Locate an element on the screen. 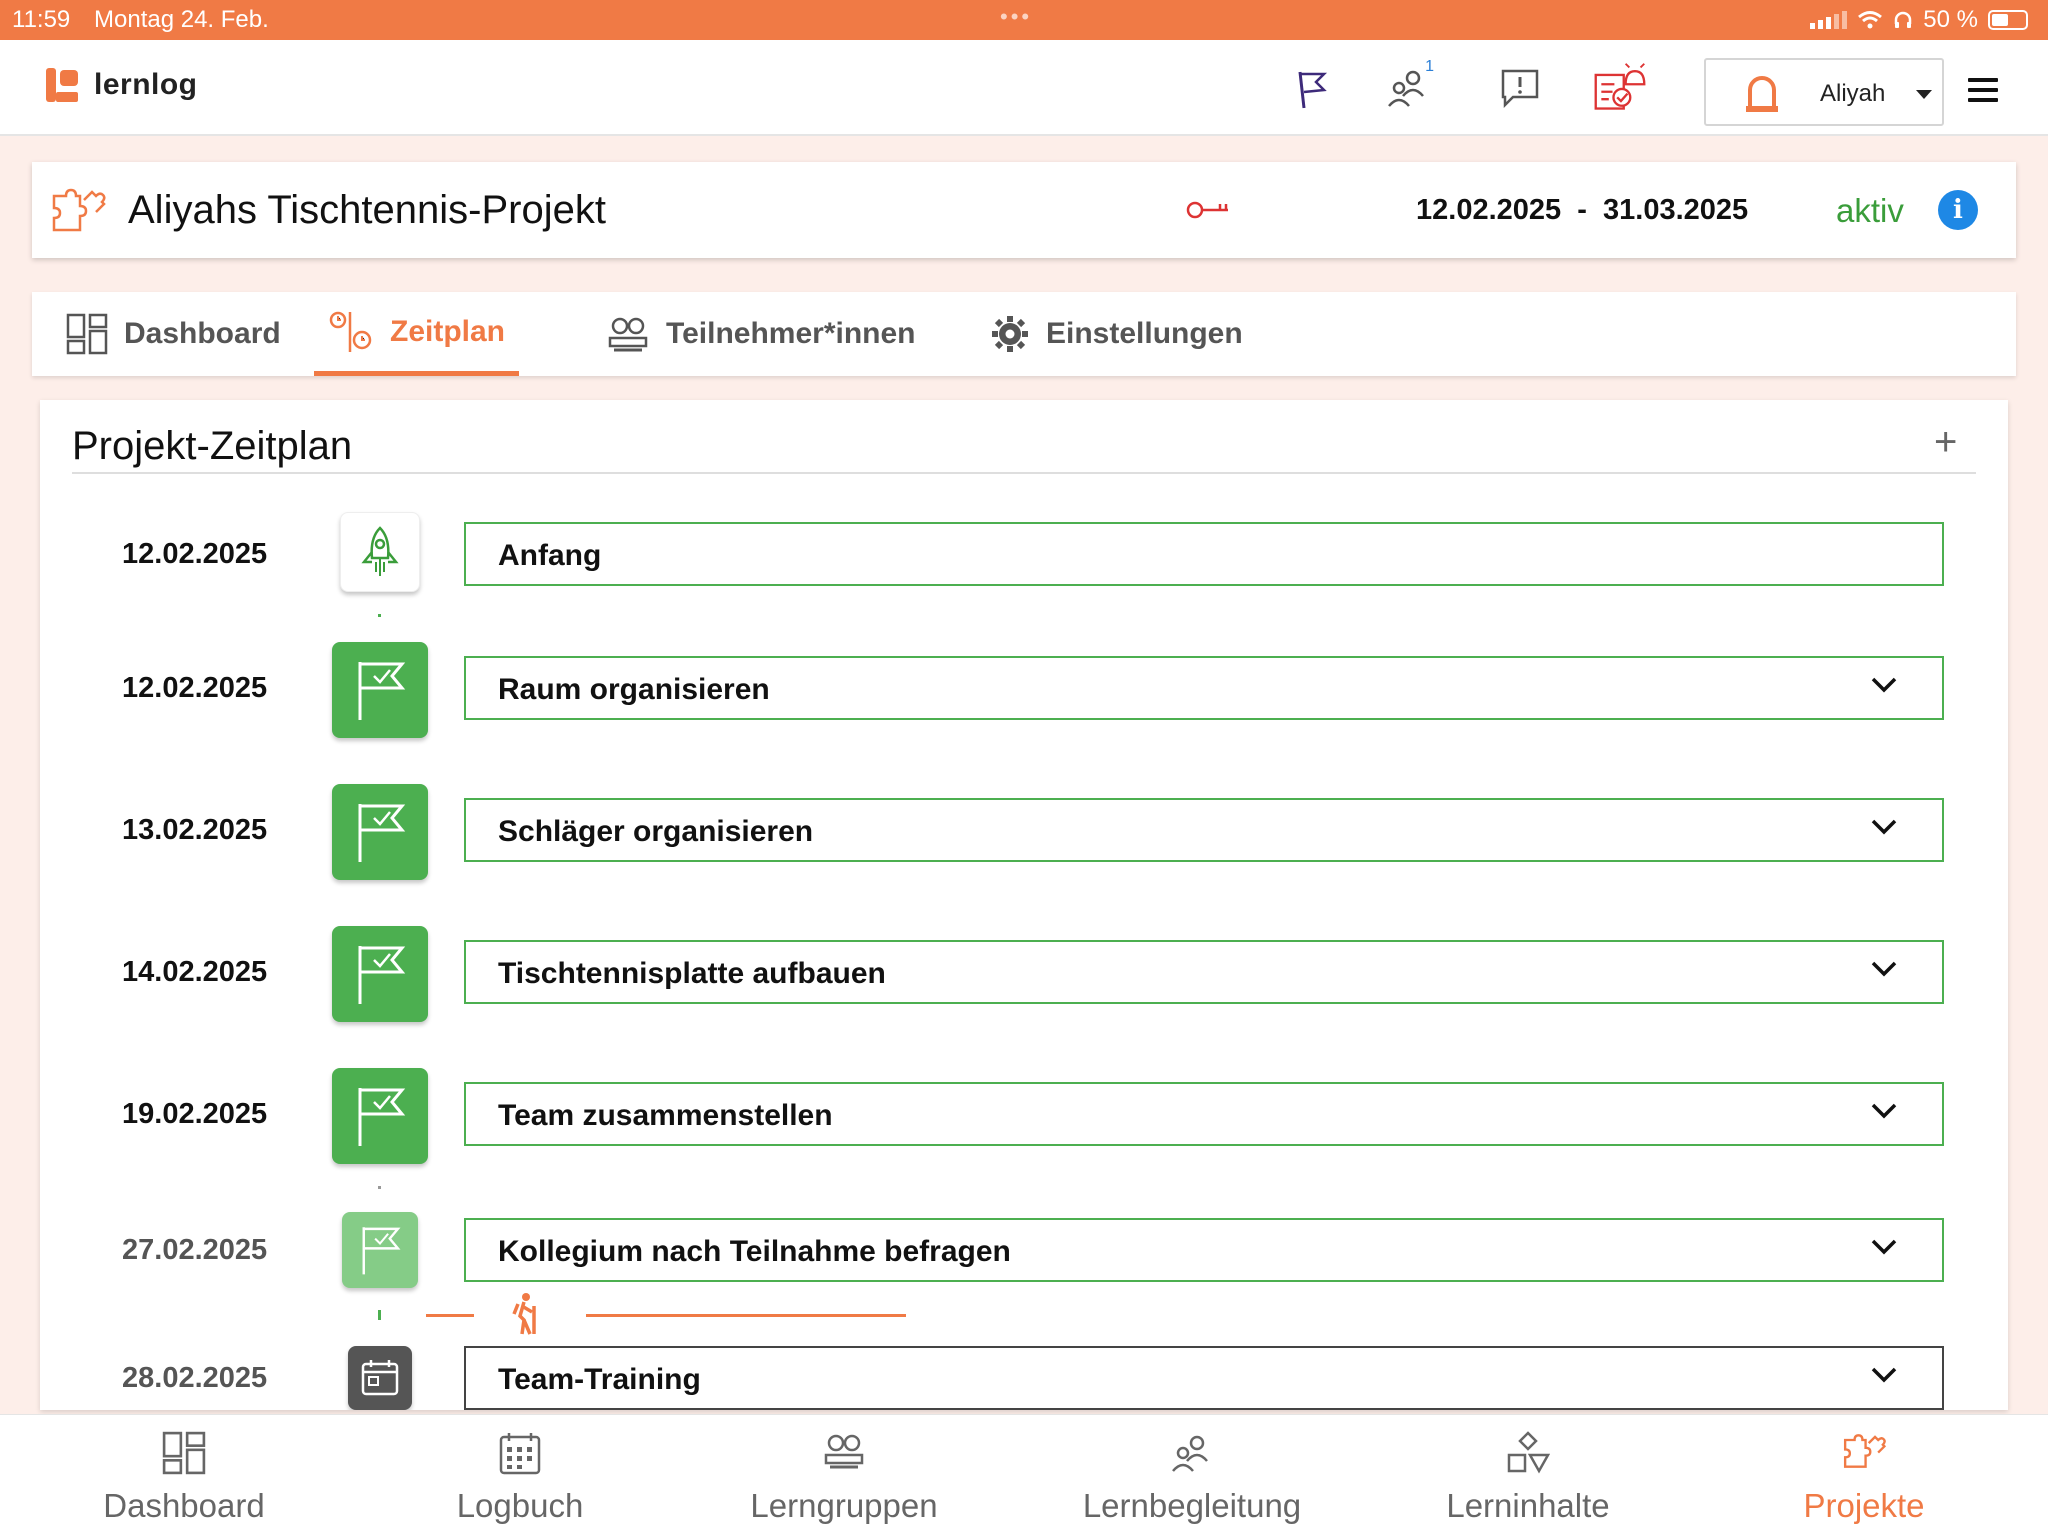 The height and width of the screenshot is (1536, 2048). hamburger-menu-icon is located at coordinates (1983, 93).